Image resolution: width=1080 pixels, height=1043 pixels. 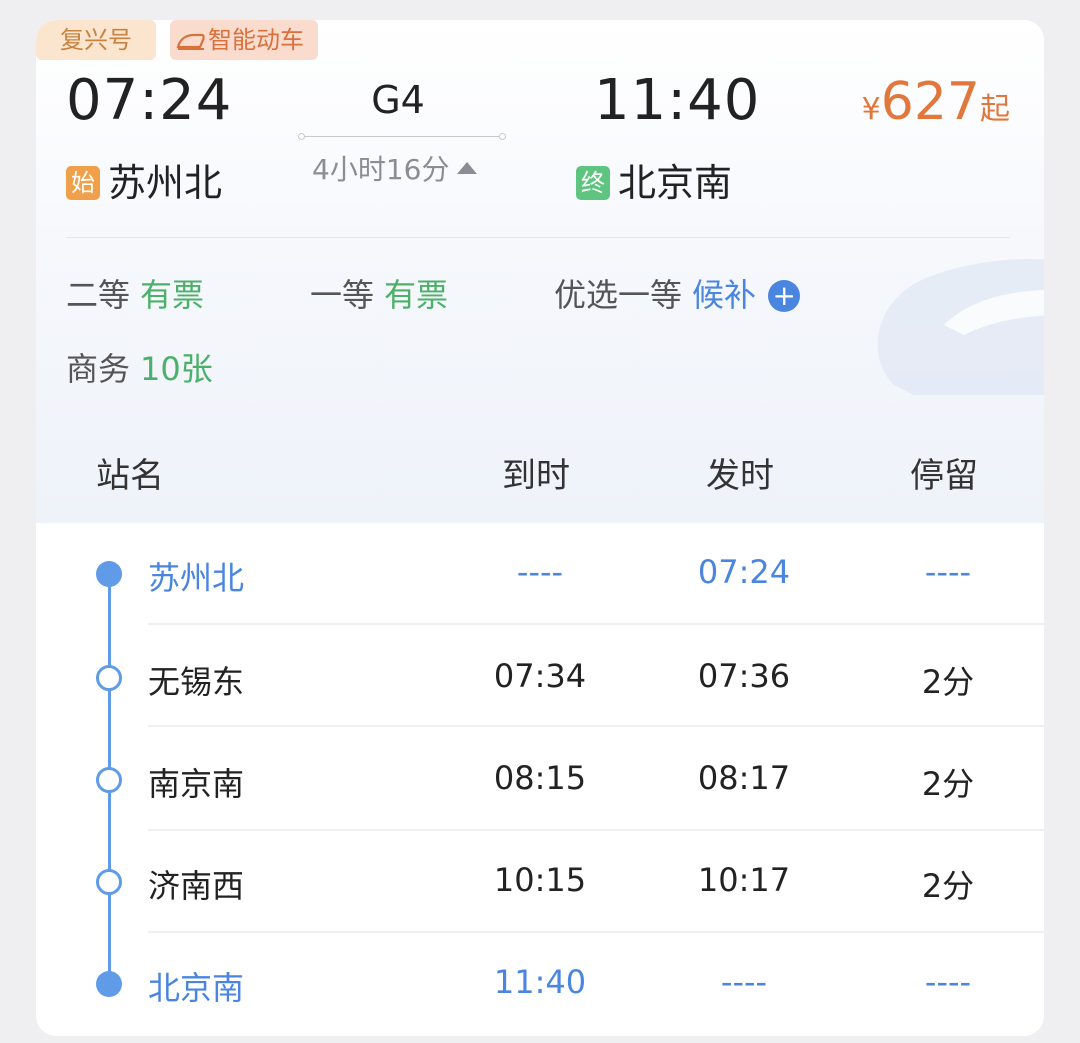 I want to click on depart-station-name: 苏州北, so click(x=165, y=183).